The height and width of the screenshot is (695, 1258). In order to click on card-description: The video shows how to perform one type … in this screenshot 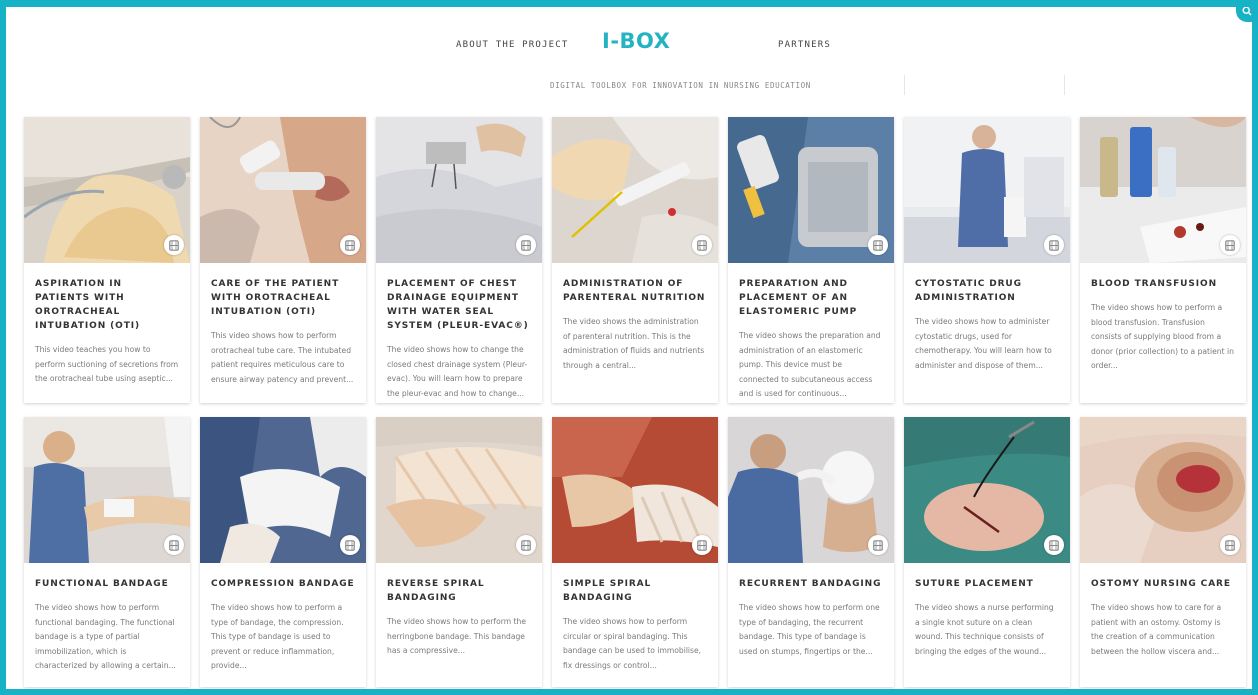, I will do `click(809, 629)`.